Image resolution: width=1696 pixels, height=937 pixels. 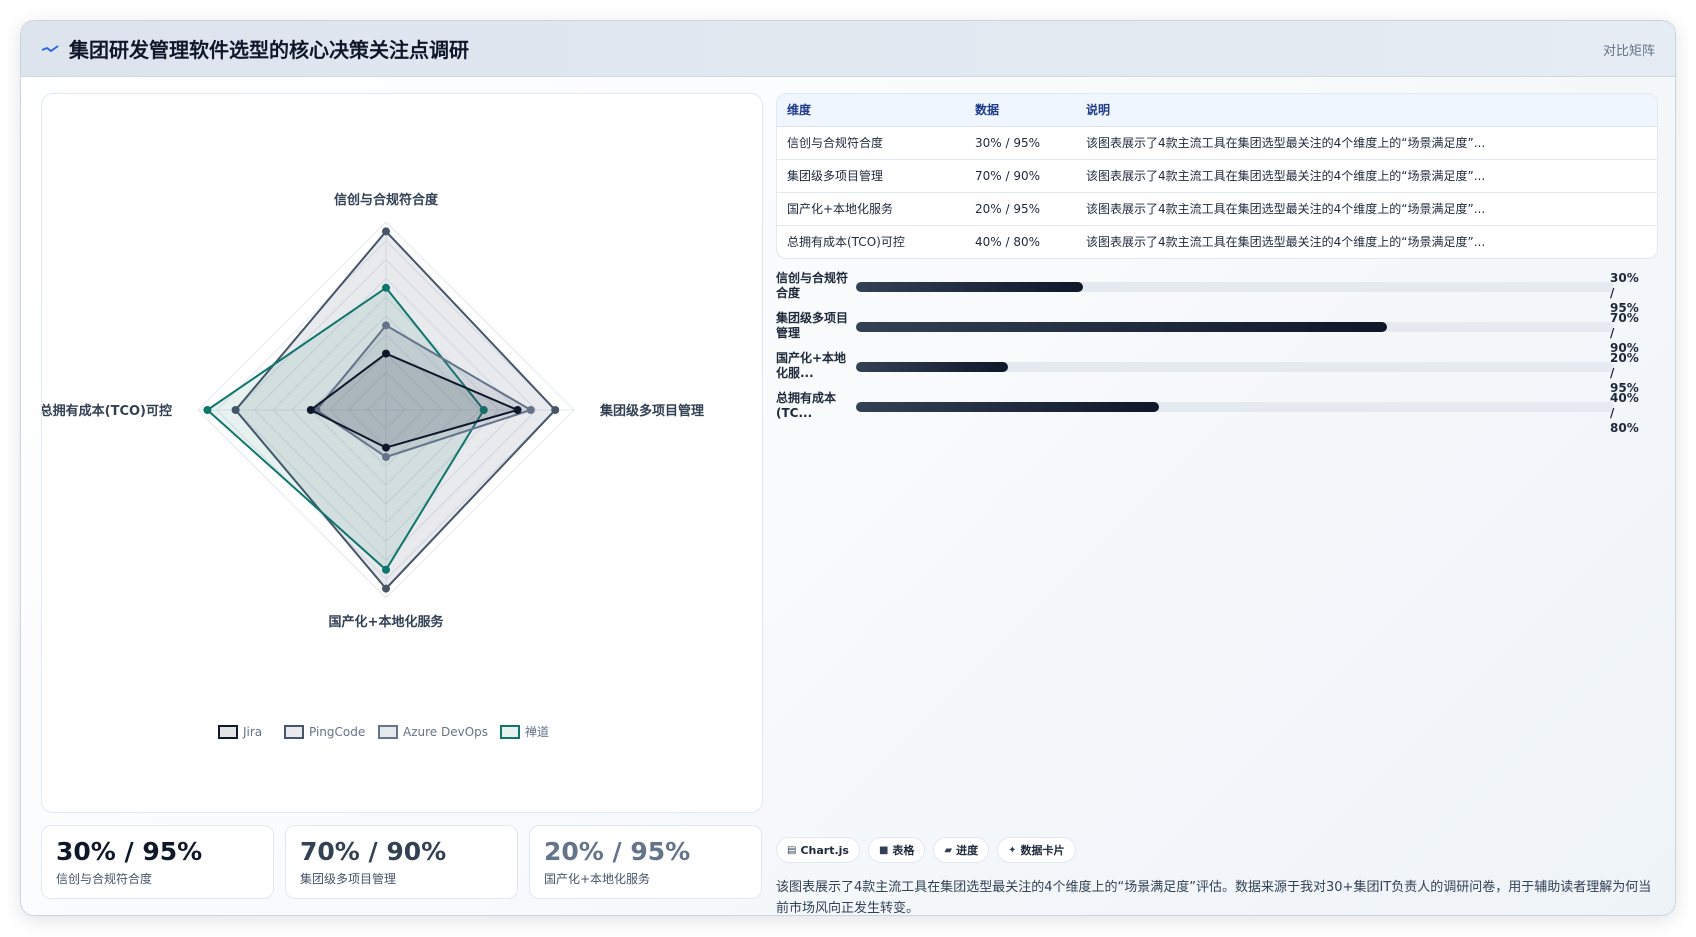 I want to click on table-header-row: 维度 数据 说明, so click(x=1217, y=110).